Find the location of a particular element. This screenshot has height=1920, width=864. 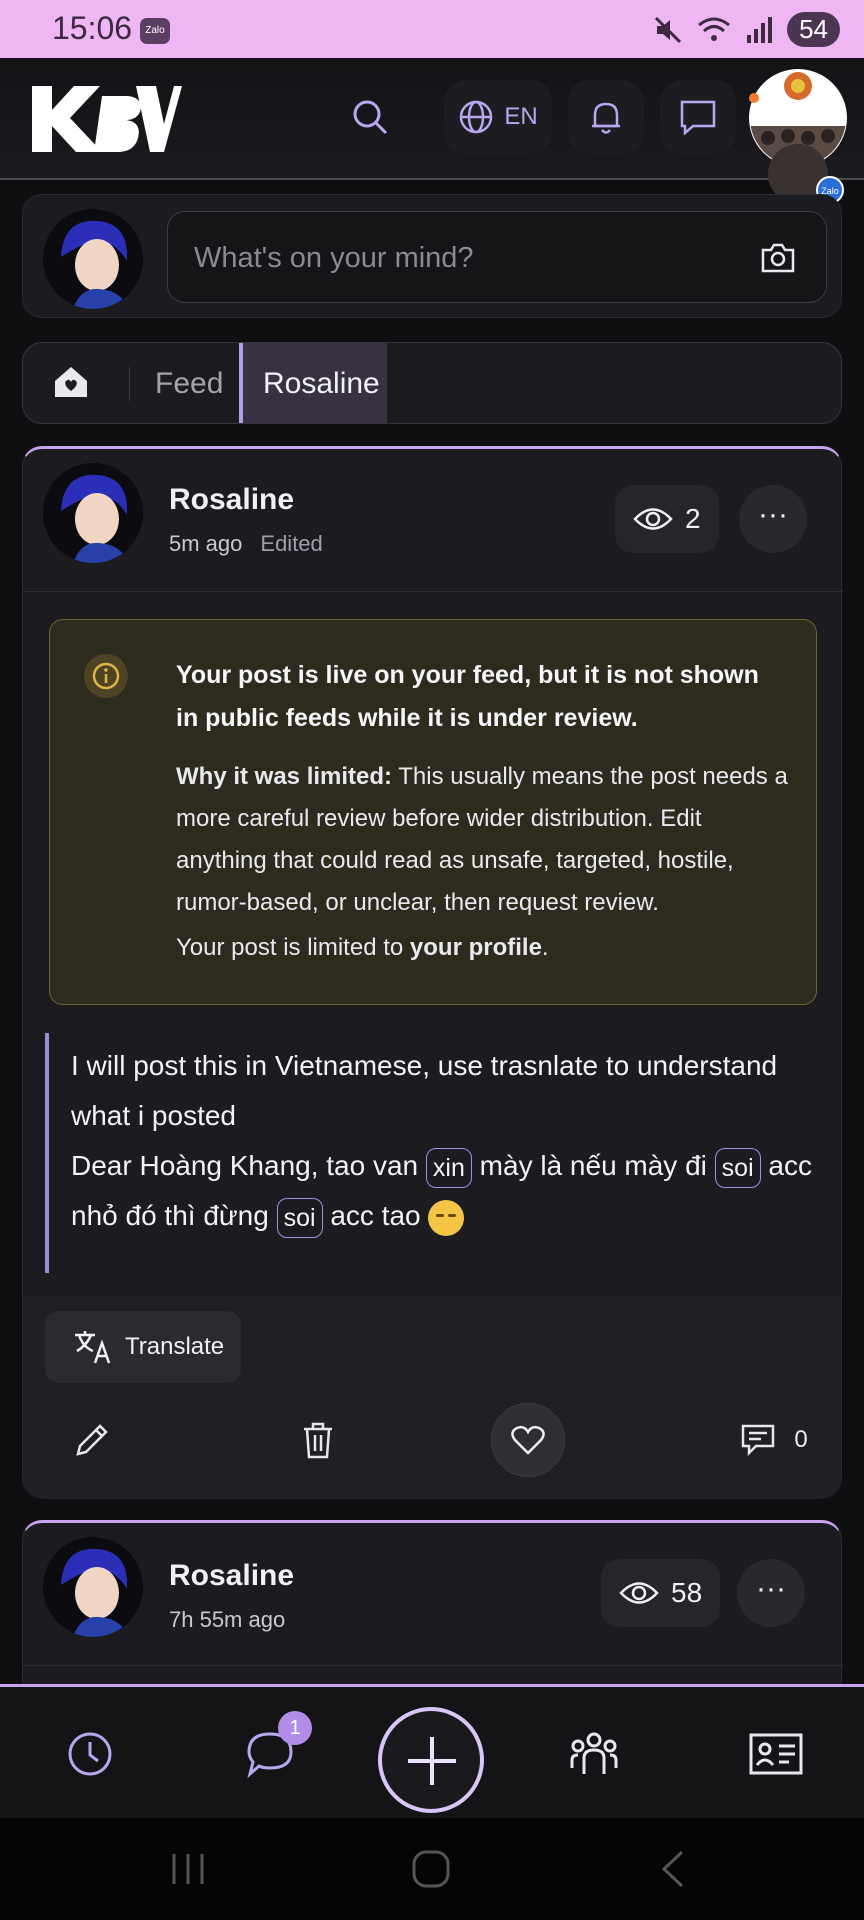

chat-unread-badge: 1 is located at coordinates (295, 1728).